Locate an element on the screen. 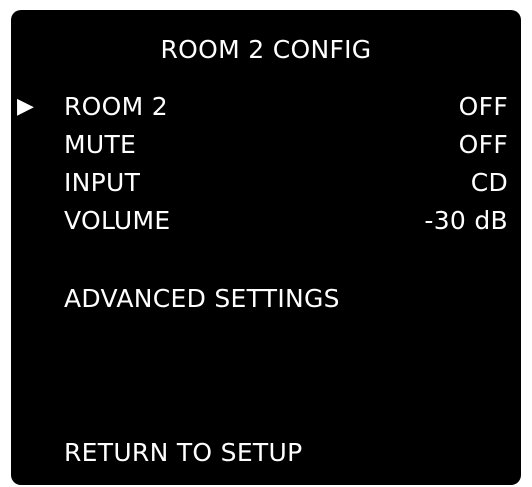 This screenshot has height=487, width=532. selection-cursor-icon: ▶ is located at coordinates (25, 106).